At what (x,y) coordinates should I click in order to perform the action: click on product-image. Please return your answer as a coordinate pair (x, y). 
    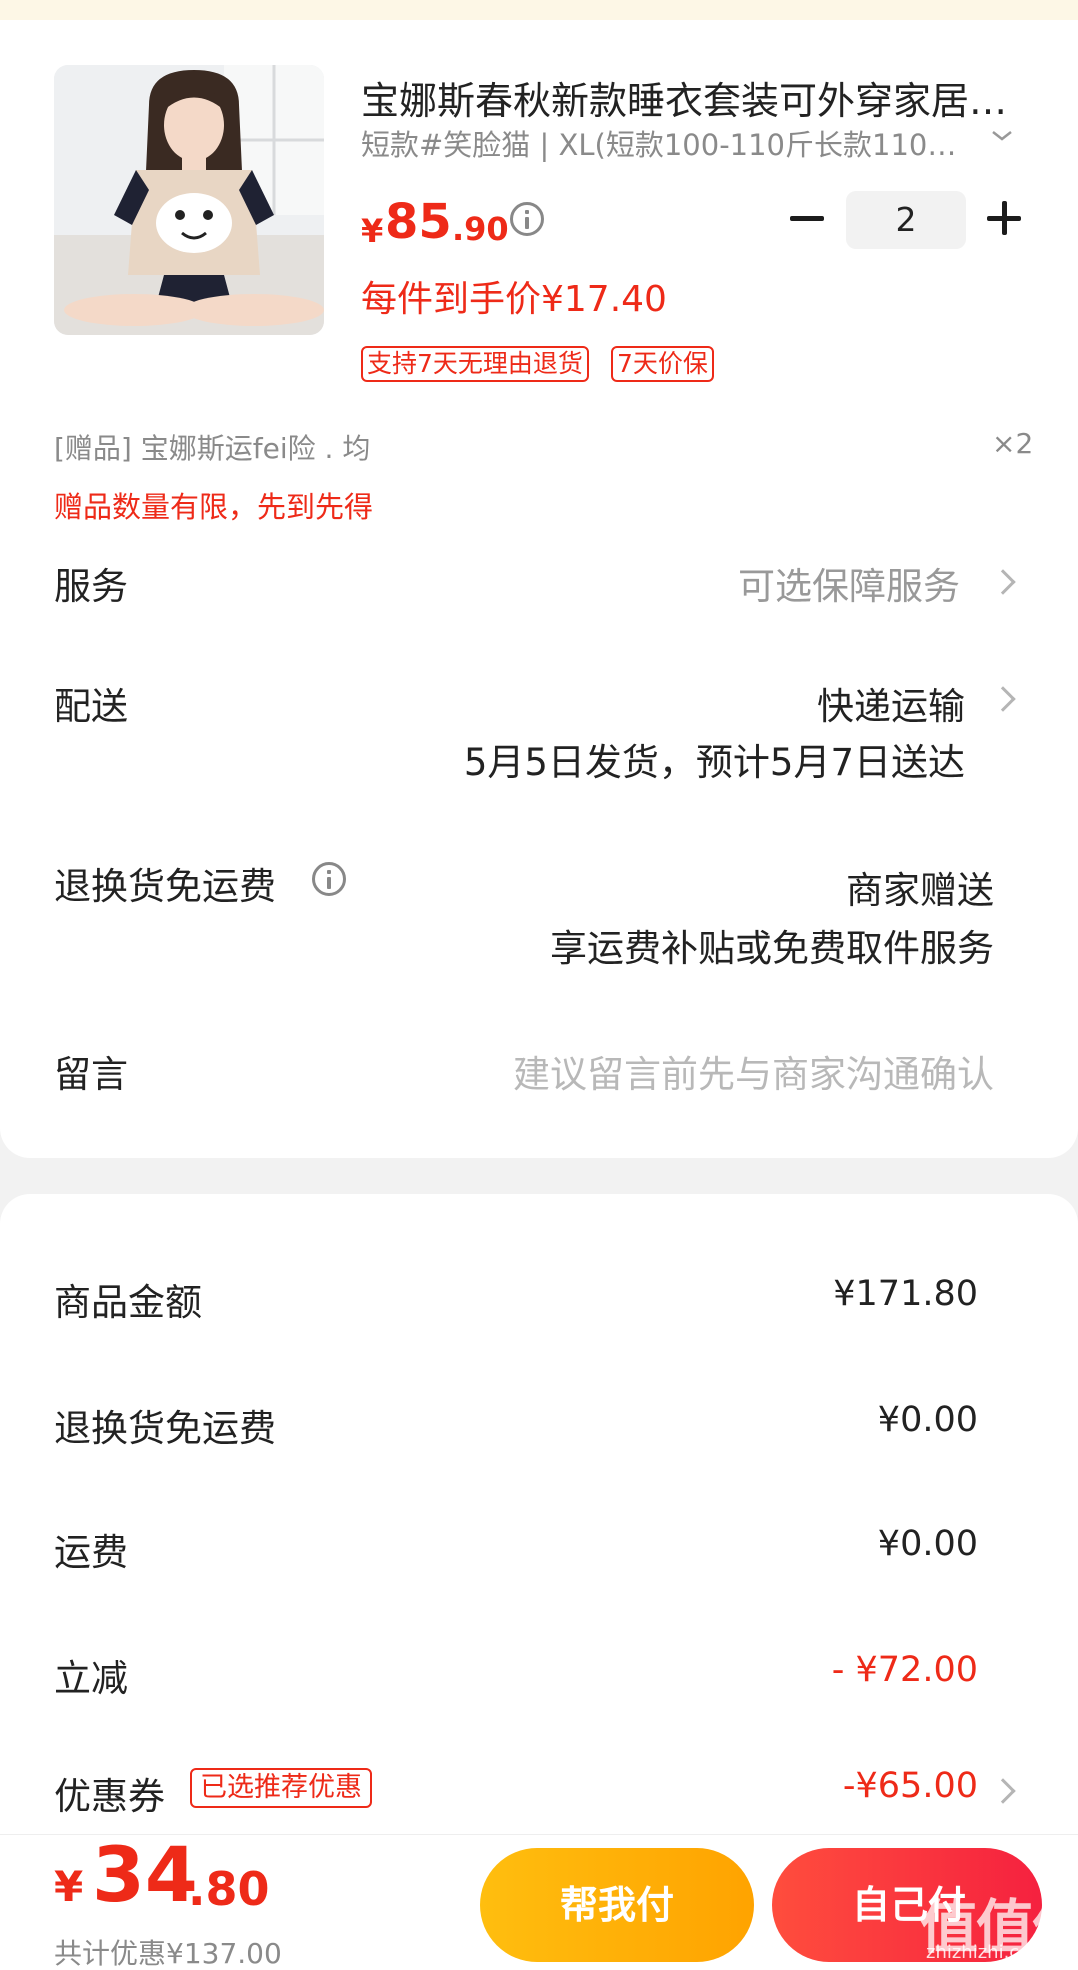
    Looking at the image, I should click on (189, 200).